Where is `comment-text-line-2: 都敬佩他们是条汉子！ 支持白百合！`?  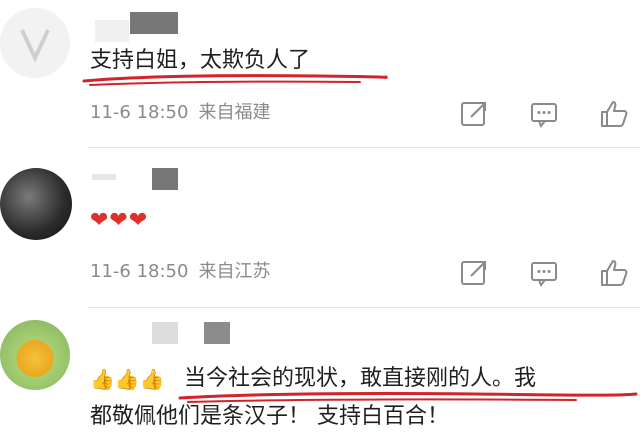
comment-text-line-2: 都敬佩他们是条汉子！ 支持白百合！ is located at coordinates (269, 416).